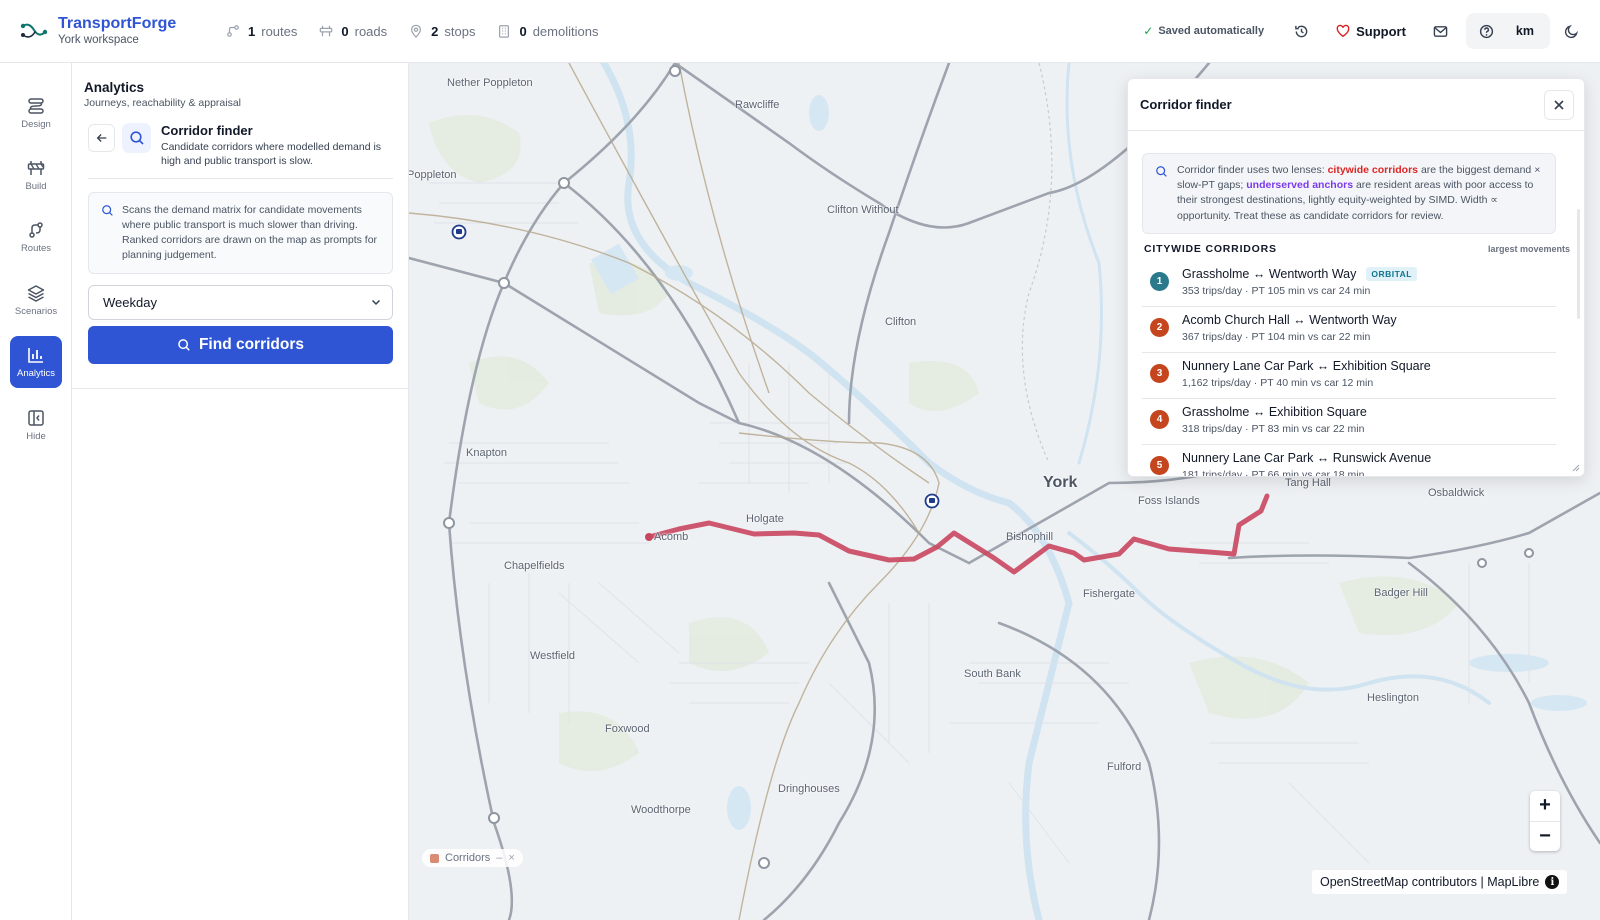 Image resolution: width=1600 pixels, height=920 pixels. Describe the element at coordinates (472, 858) in the screenshot. I see `corridors-legend: Corridors – ×` at that location.